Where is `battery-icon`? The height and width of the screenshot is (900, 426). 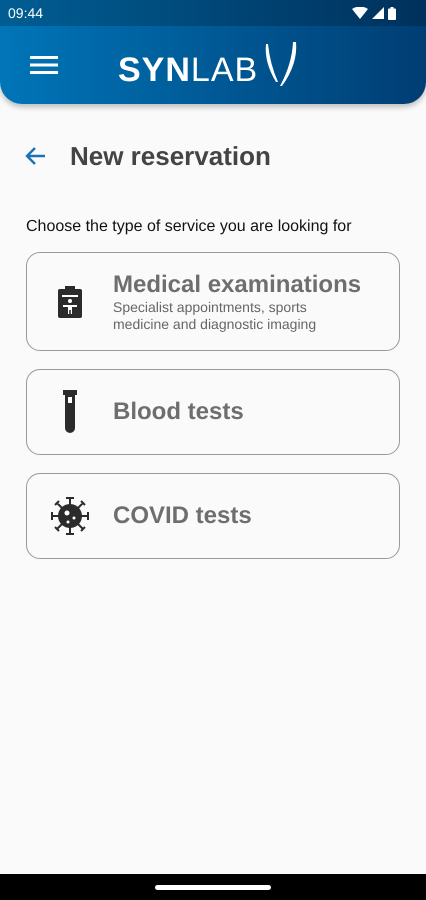 battery-icon is located at coordinates (392, 13).